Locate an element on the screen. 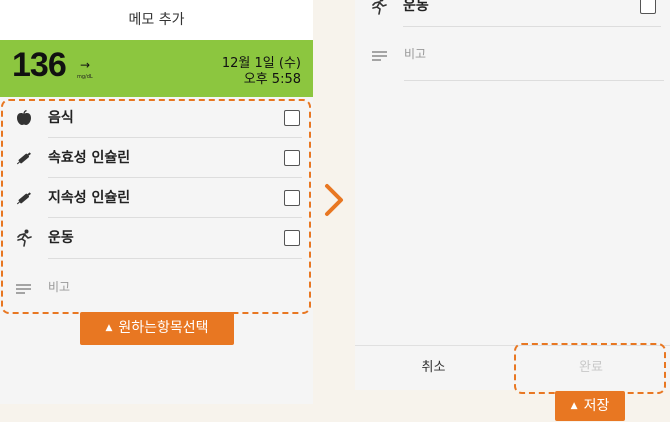 This screenshot has width=670, height=422. chevron-right-icon is located at coordinates (334, 202).